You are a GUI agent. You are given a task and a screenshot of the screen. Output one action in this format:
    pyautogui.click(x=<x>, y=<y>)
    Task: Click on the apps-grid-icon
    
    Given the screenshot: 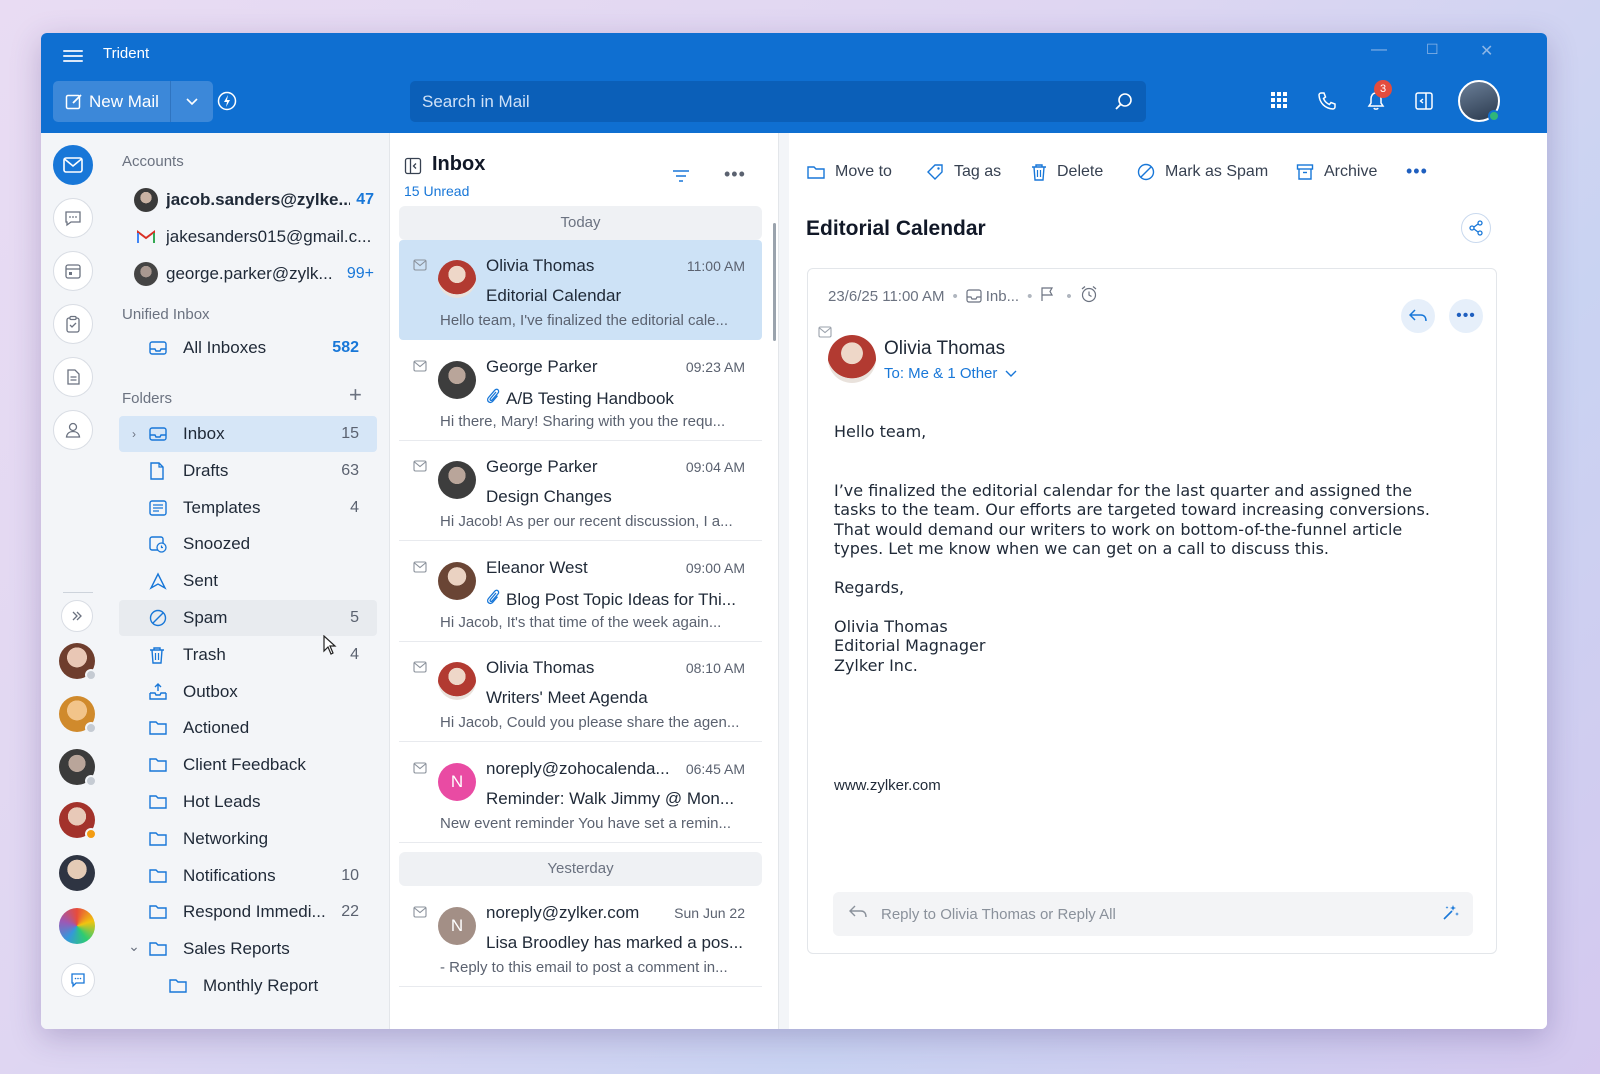 What is the action you would take?
    pyautogui.click(x=1279, y=102)
    